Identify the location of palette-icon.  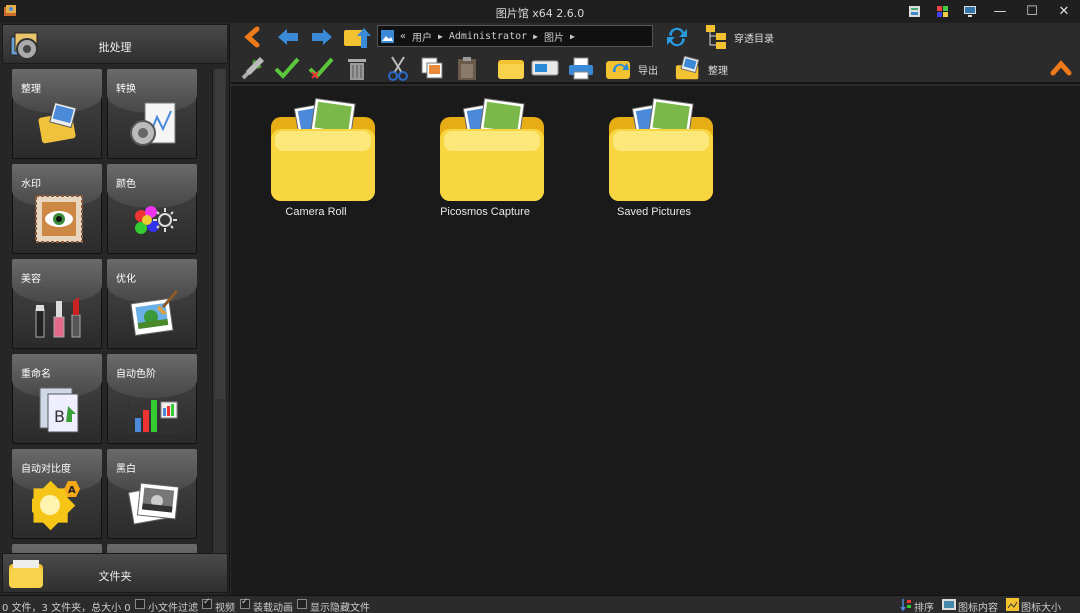
(942, 11).